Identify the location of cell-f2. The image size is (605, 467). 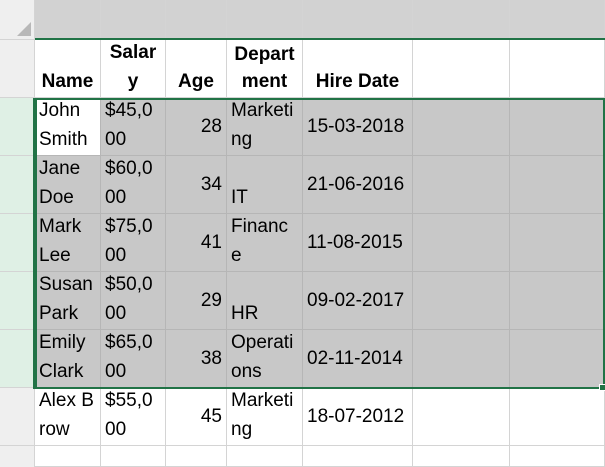
(461, 127).